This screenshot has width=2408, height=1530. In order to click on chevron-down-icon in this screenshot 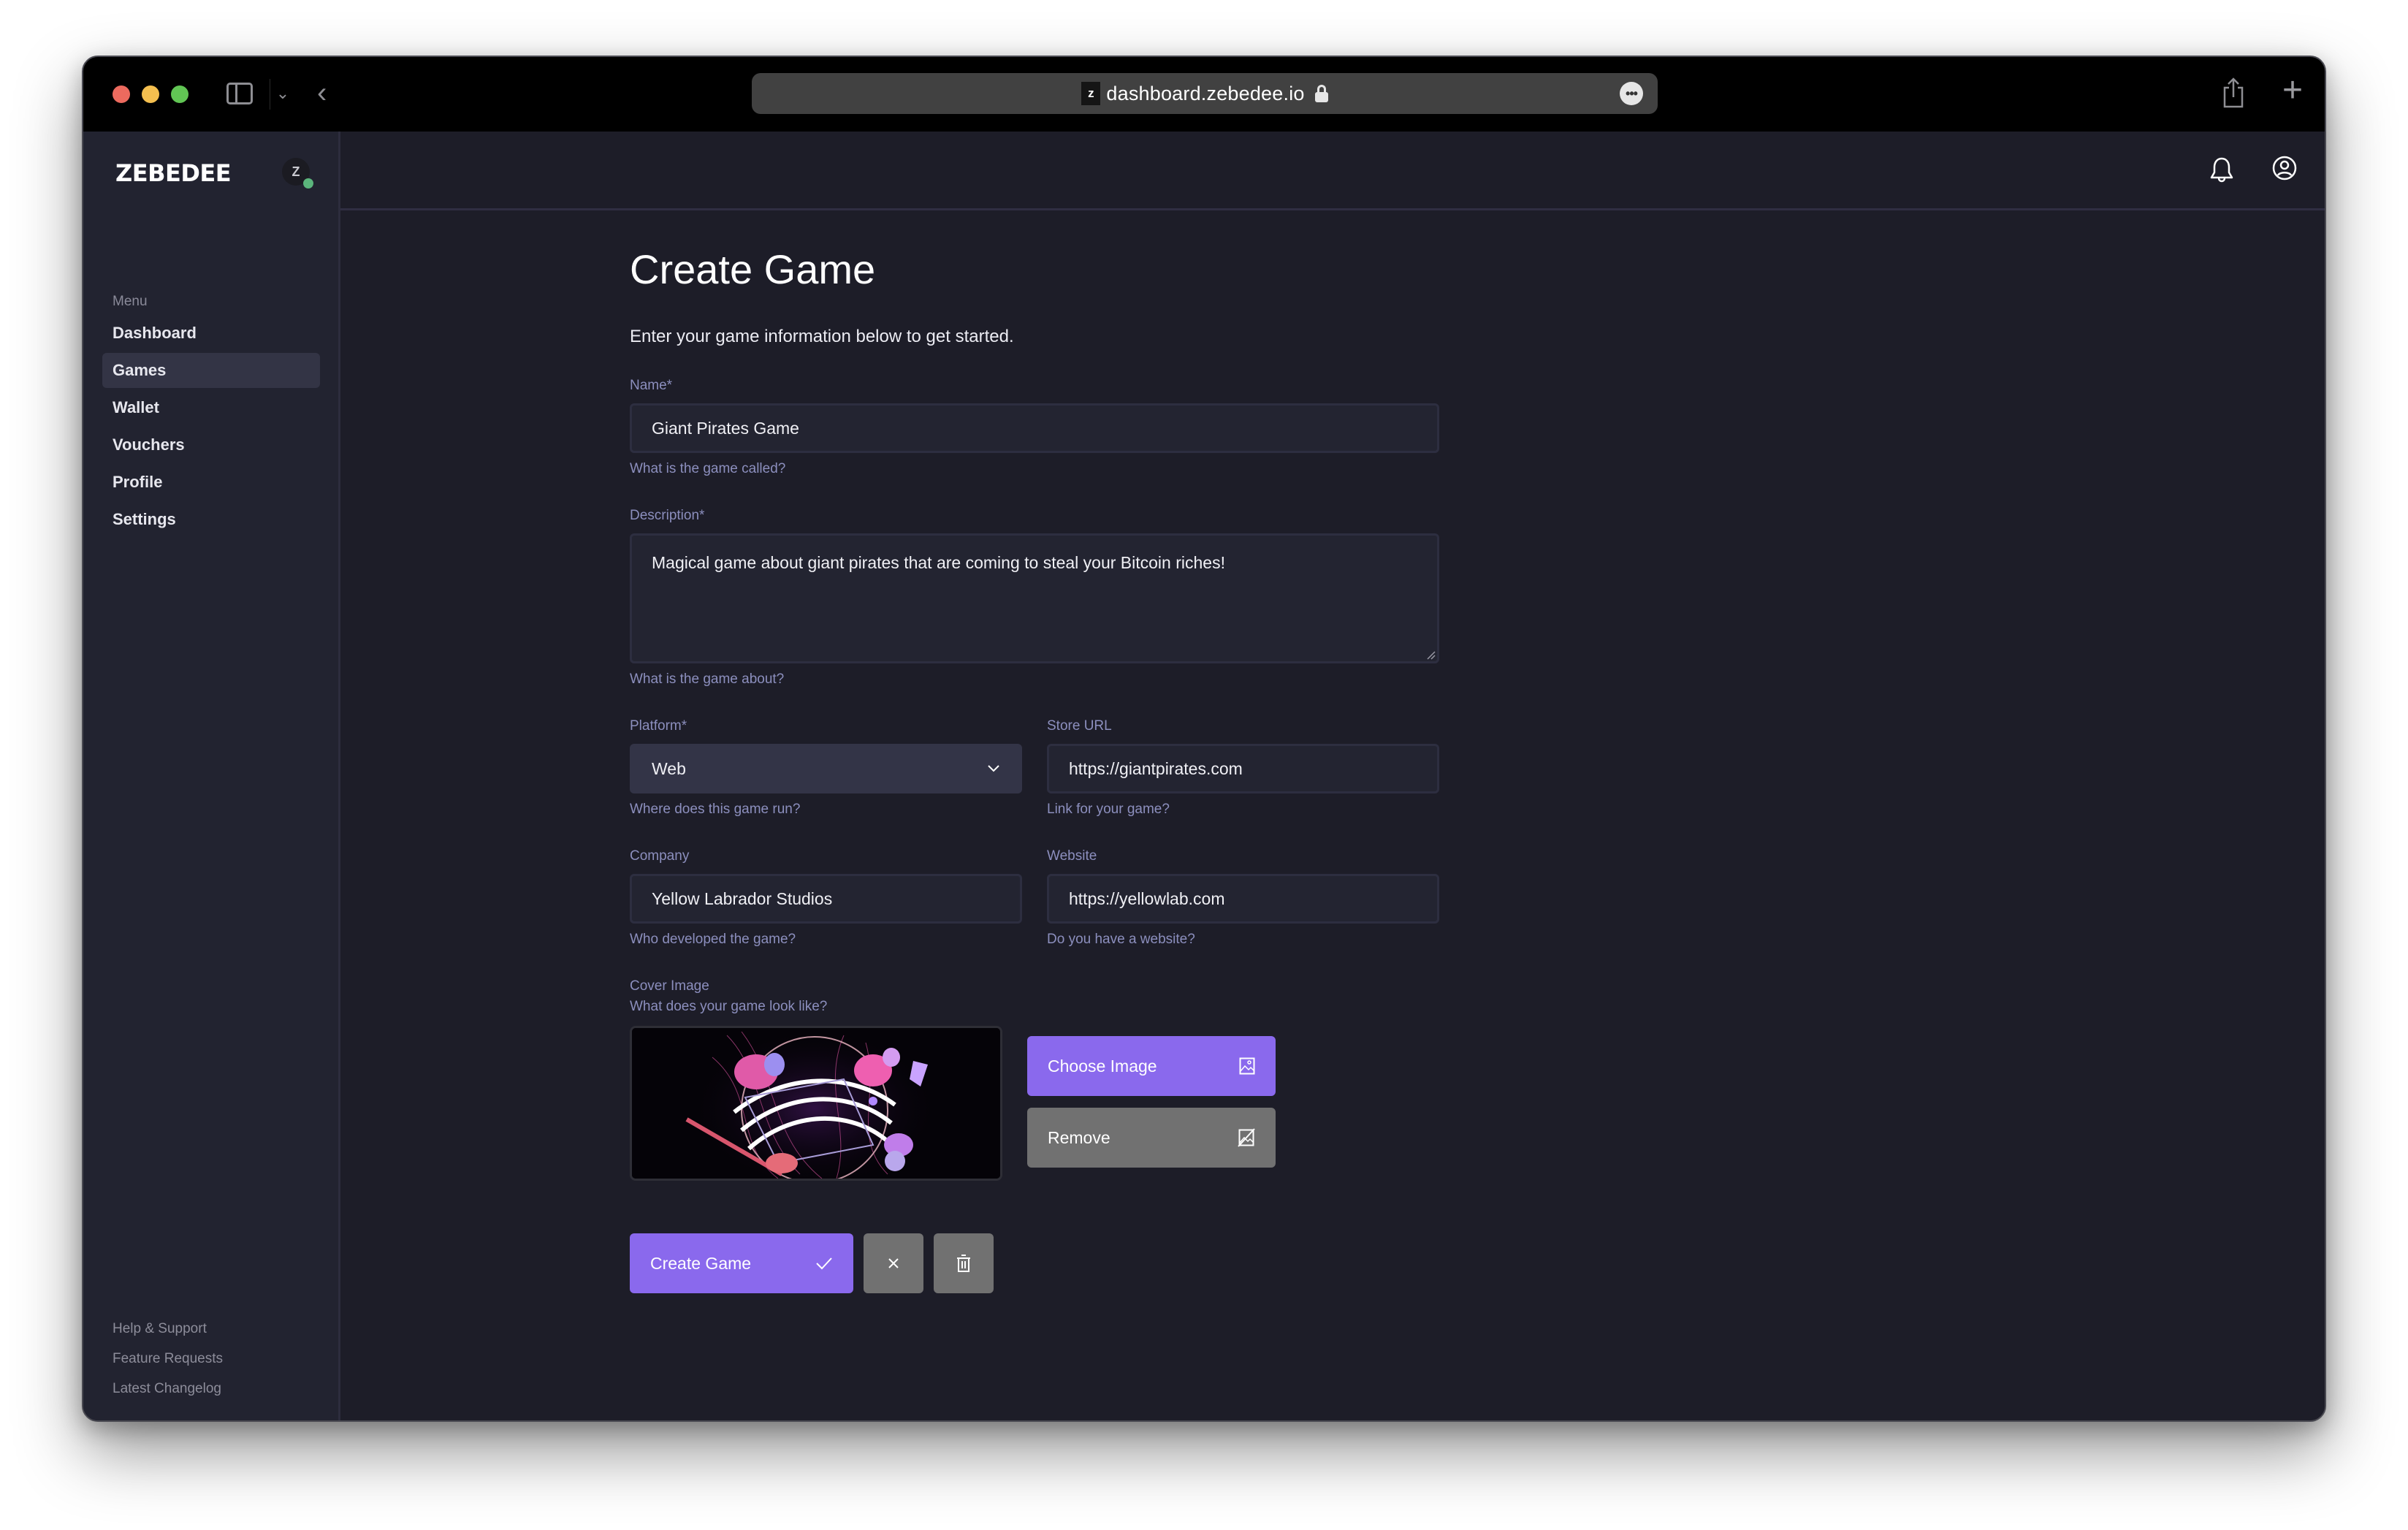, I will do `click(993, 768)`.